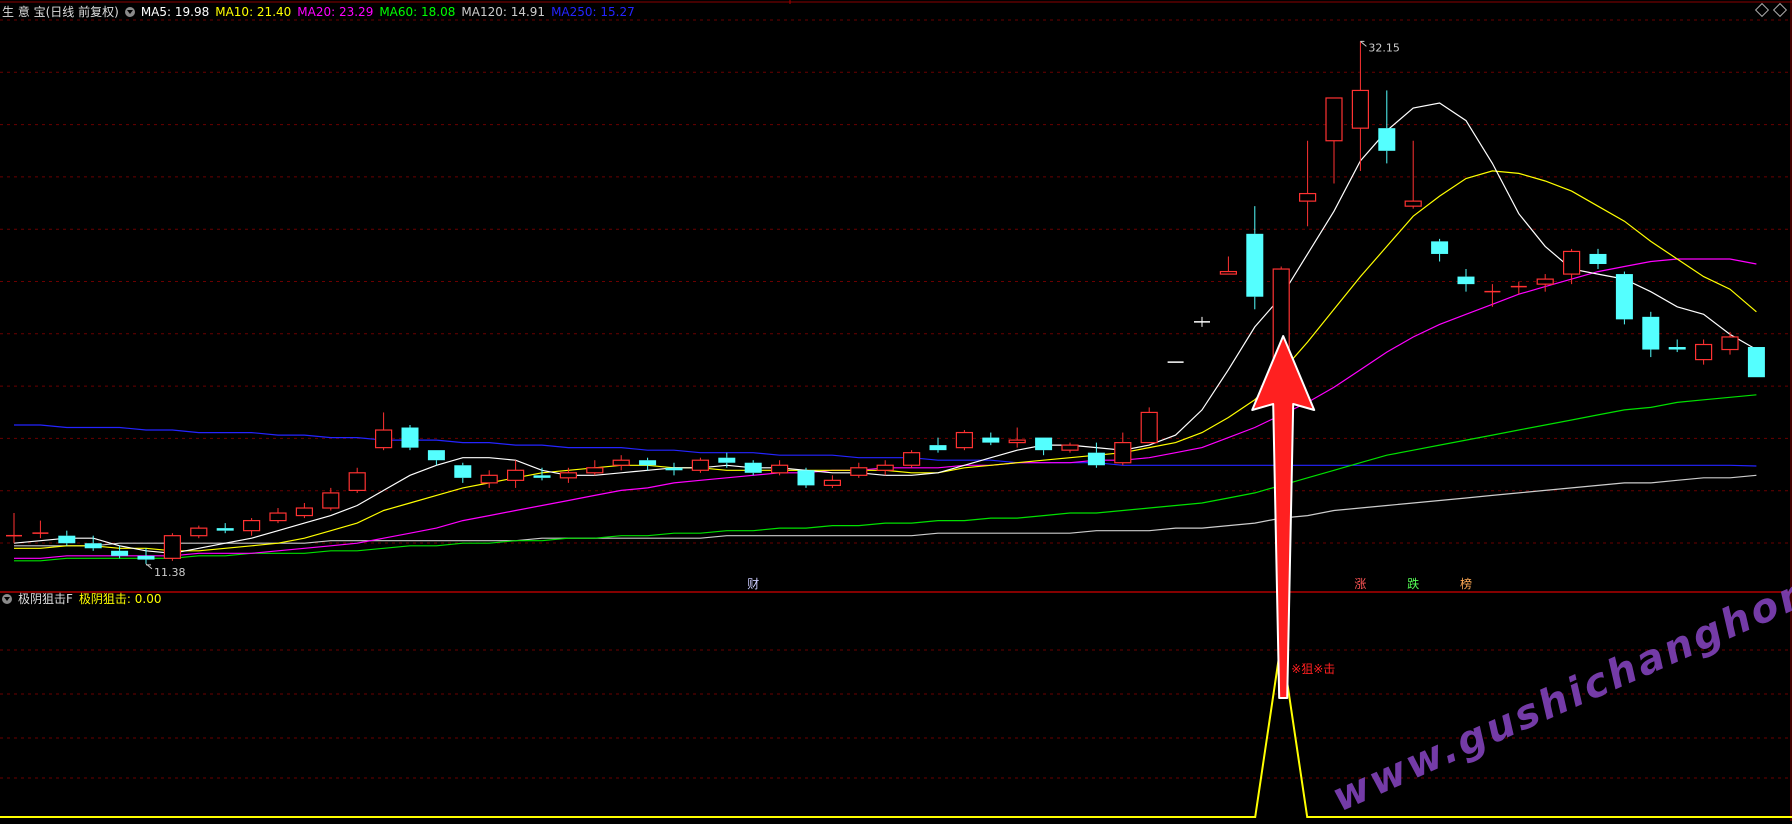  I want to click on ma20-label: MA20: 23.29, so click(335, 12).